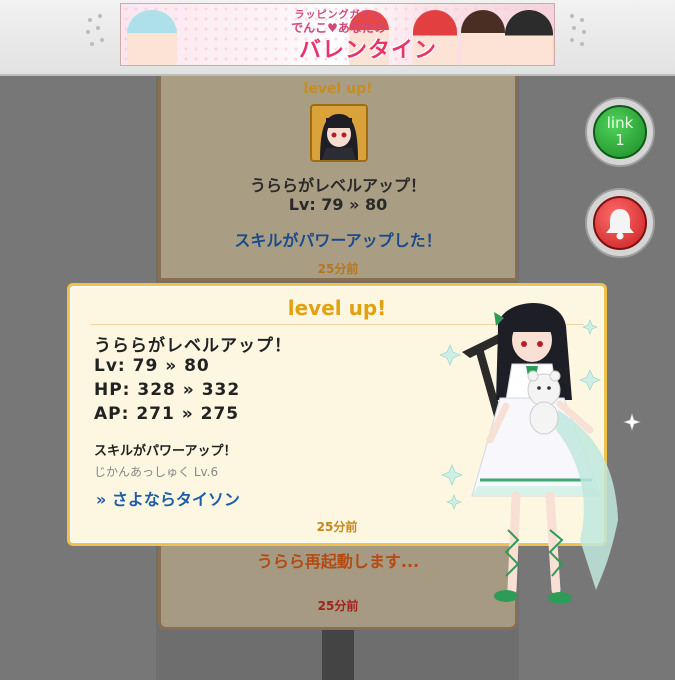  What do you see at coordinates (337, 185) in the screenshot?
I see `log-entry-message: うららがレベルアップ！` at bounding box center [337, 185].